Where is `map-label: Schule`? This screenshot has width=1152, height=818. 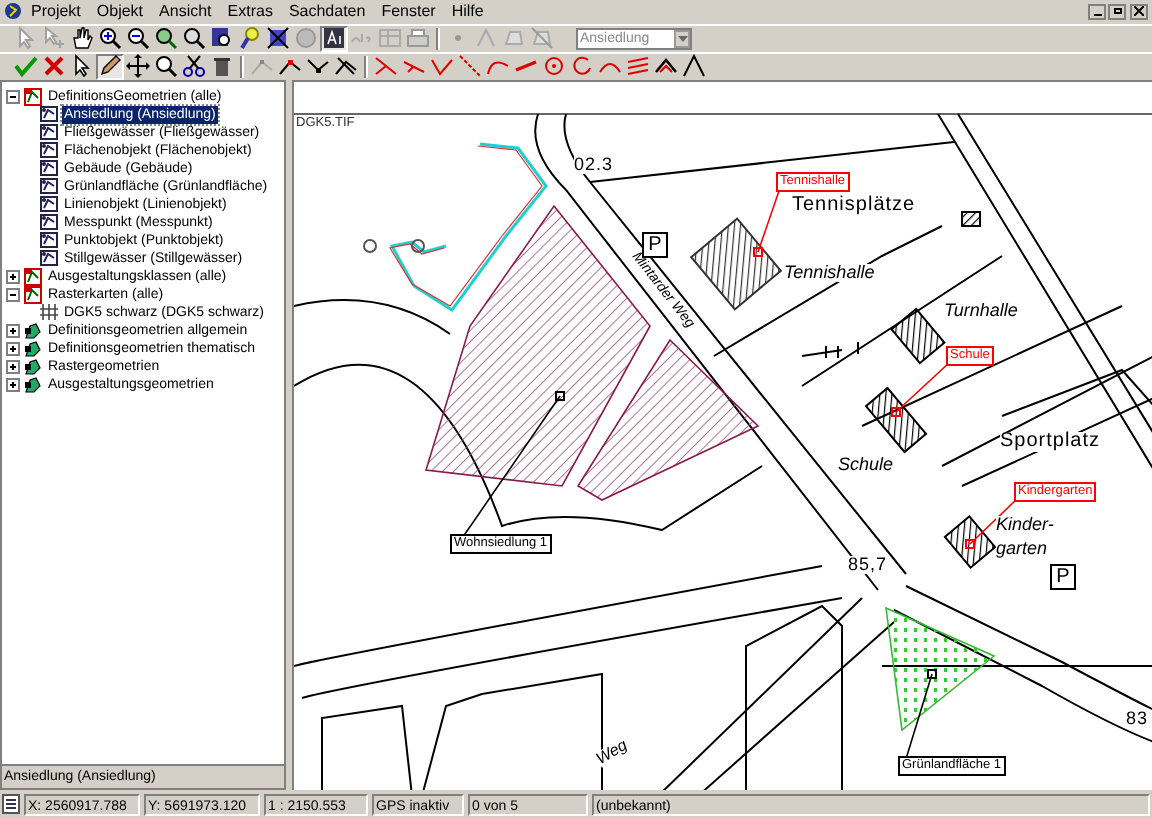
map-label: Schule is located at coordinates (866, 464).